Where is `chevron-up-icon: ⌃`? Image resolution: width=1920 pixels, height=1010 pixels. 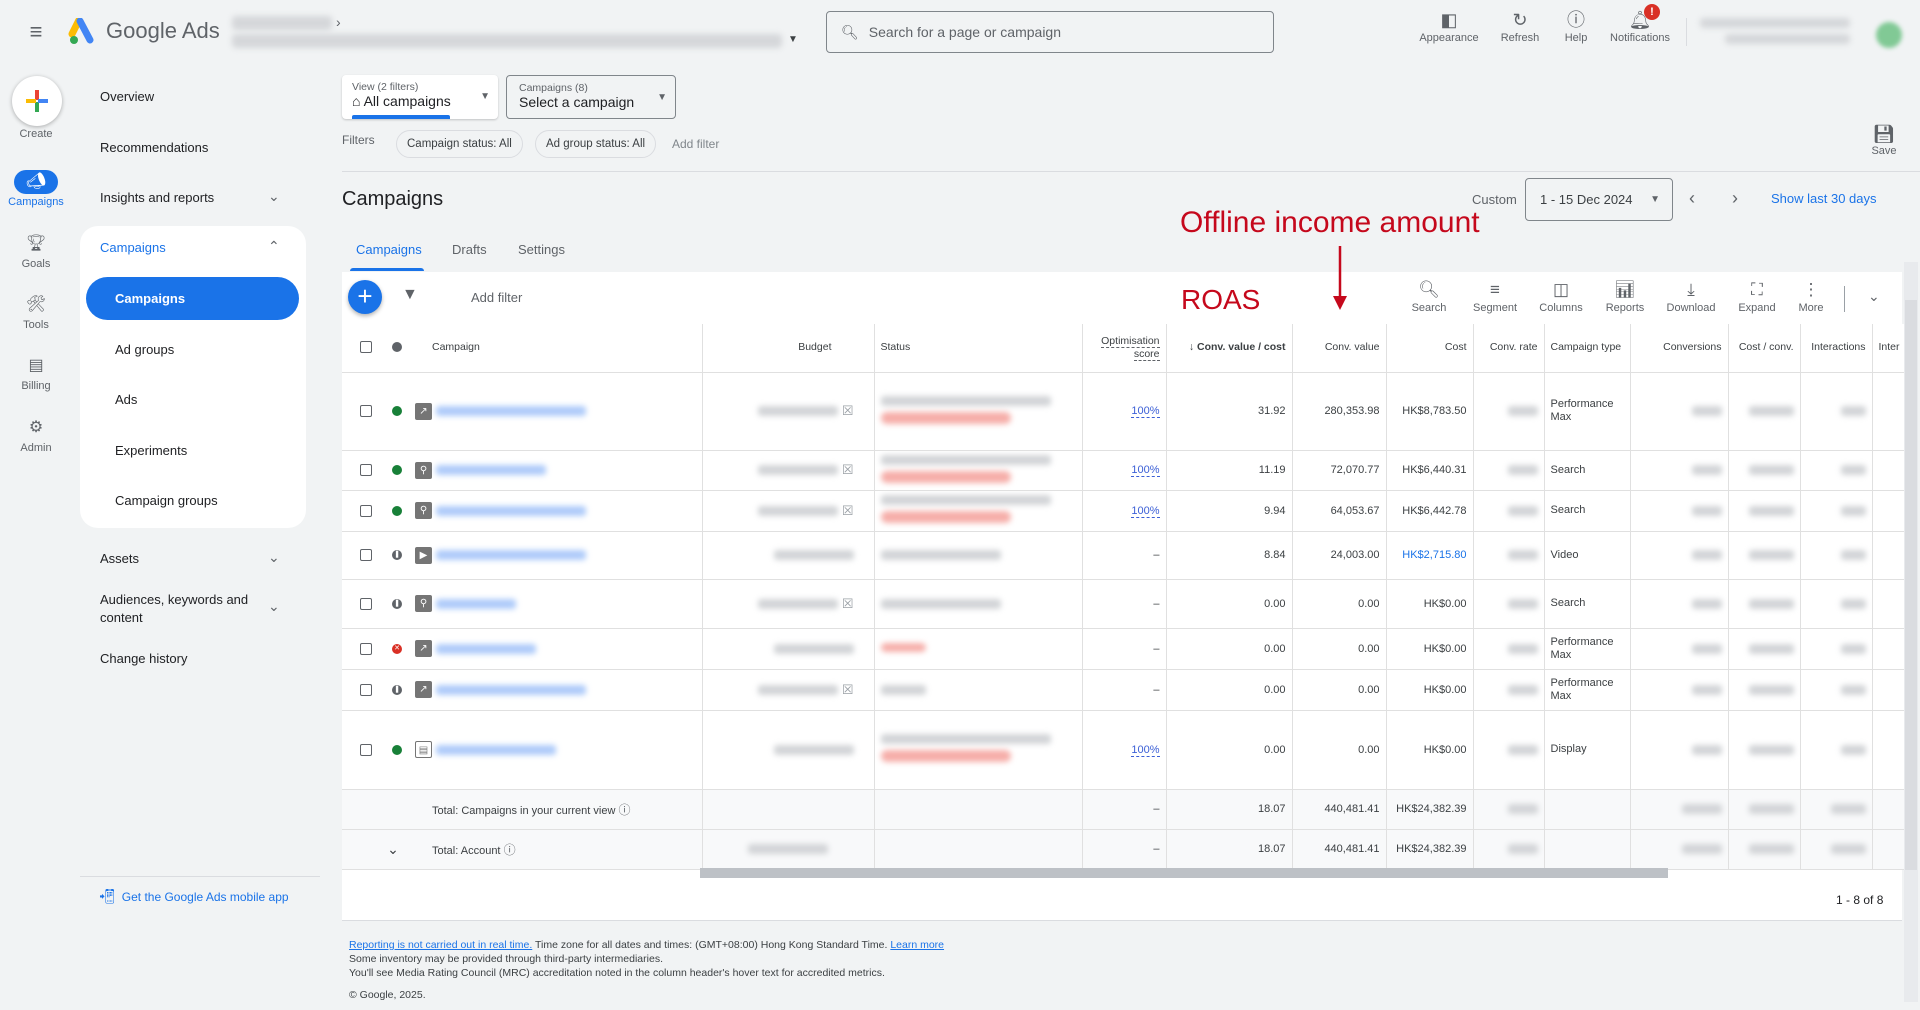 chevron-up-icon: ⌃ is located at coordinates (274, 246).